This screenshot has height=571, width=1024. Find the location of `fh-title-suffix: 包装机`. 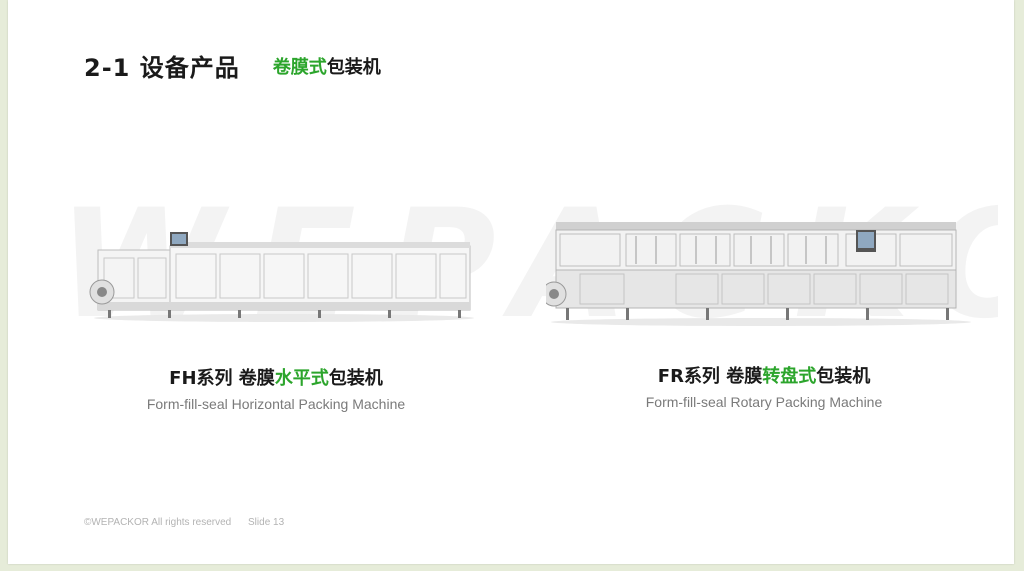

fh-title-suffix: 包装机 is located at coordinates (355, 378).